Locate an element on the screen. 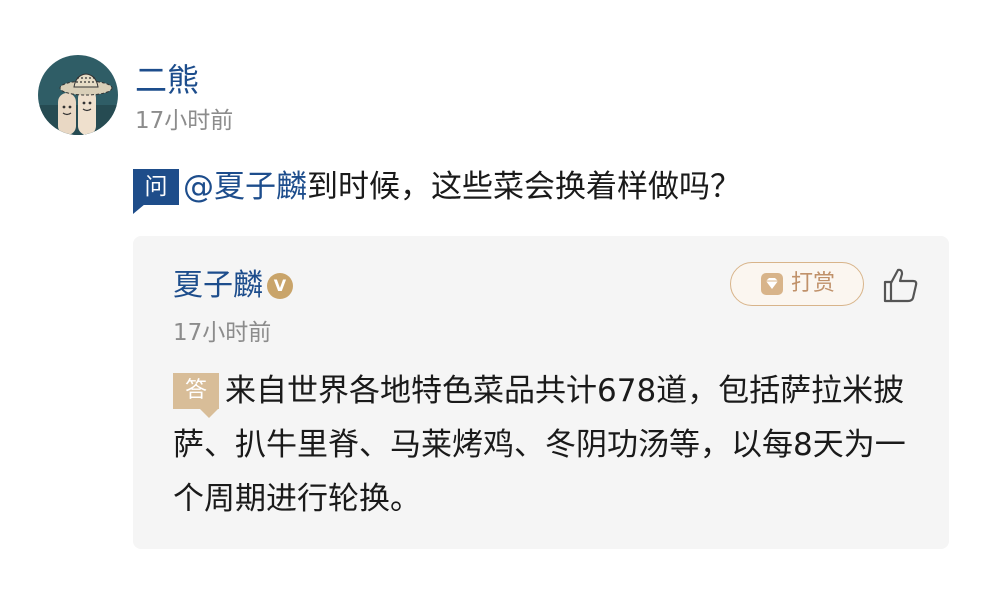 The width and height of the screenshot is (986, 611). like-button is located at coordinates (901, 285).